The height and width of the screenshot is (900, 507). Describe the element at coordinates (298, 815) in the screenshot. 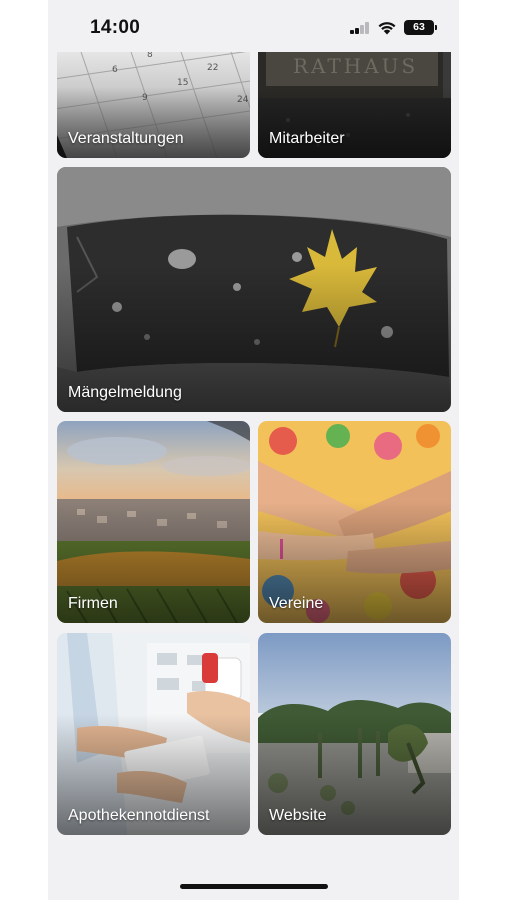

I see `tile-label: Website` at that location.